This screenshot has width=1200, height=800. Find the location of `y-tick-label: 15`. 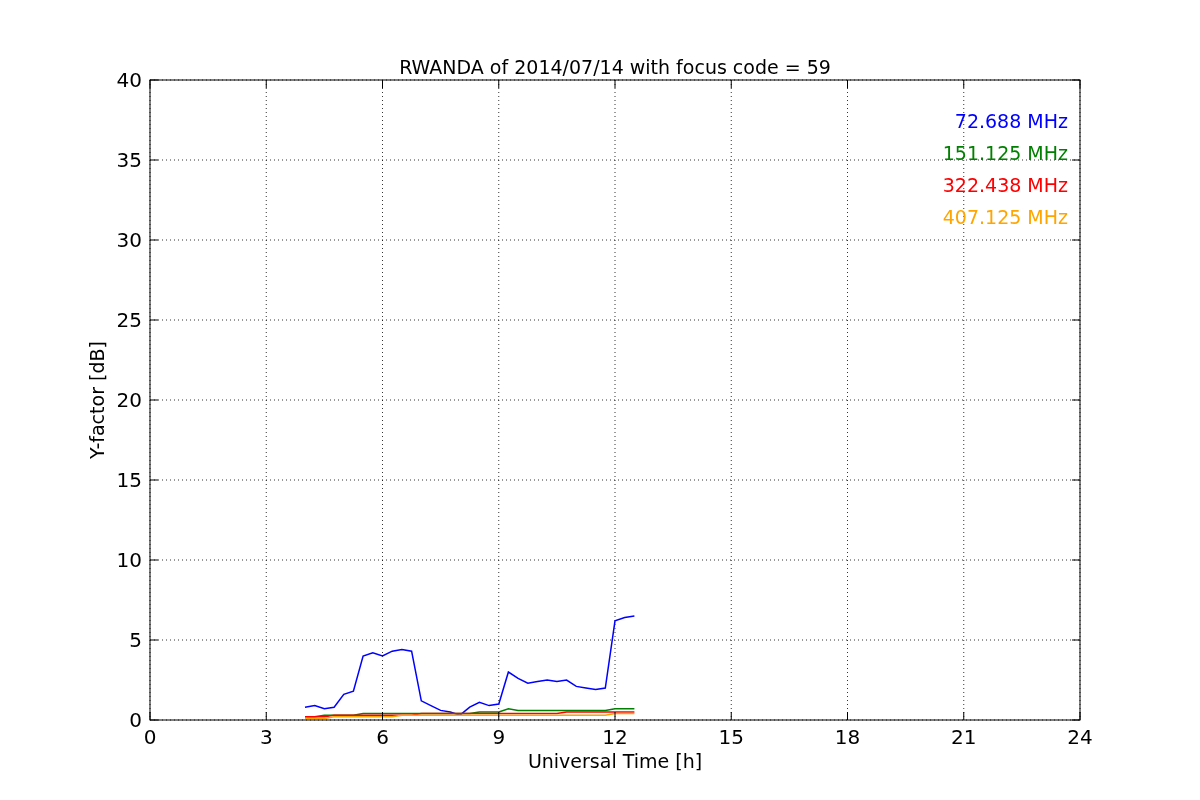

y-tick-label: 15 is located at coordinates (129, 480).